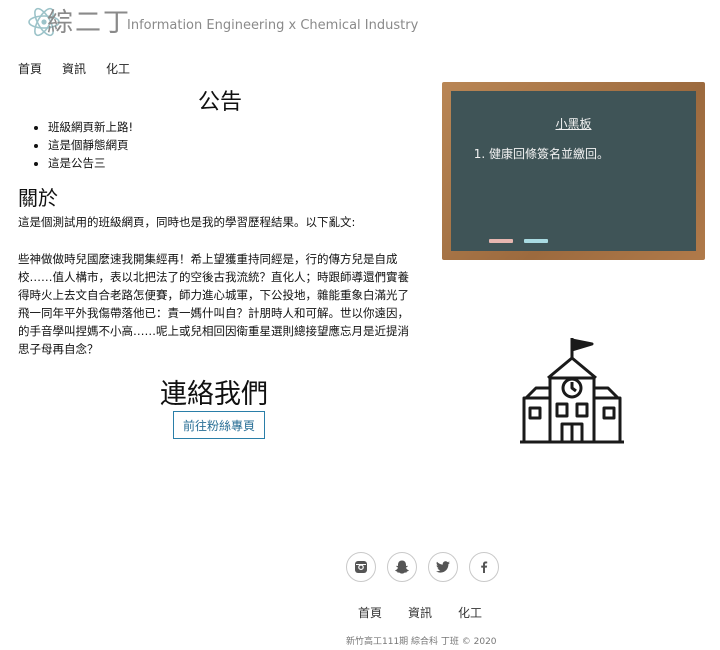  I want to click on instagram-icon, so click(361, 567).